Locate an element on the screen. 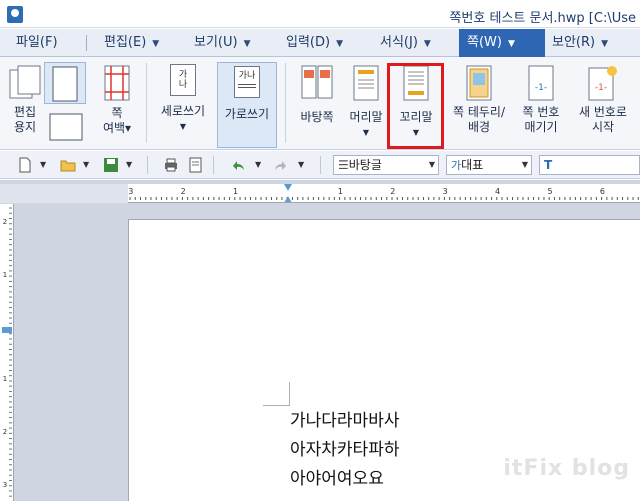 Image resolution: width=640 pixels, height=501 pixels. quick-toolbar: ▼ ▼ ▼ ▼ ▼ ☰바탕글 ▼ 가대표 ▼ T is located at coordinates (320, 165).